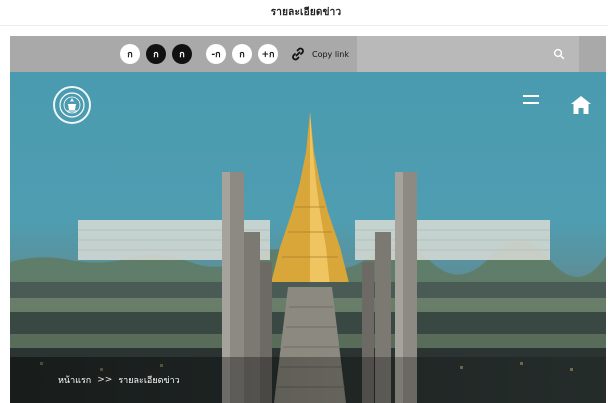 This screenshot has width=608, height=403. Describe the element at coordinates (308, 380) in the screenshot. I see `breadcrumb: หน้าแรก >> รายละเอียดข่าว` at that location.